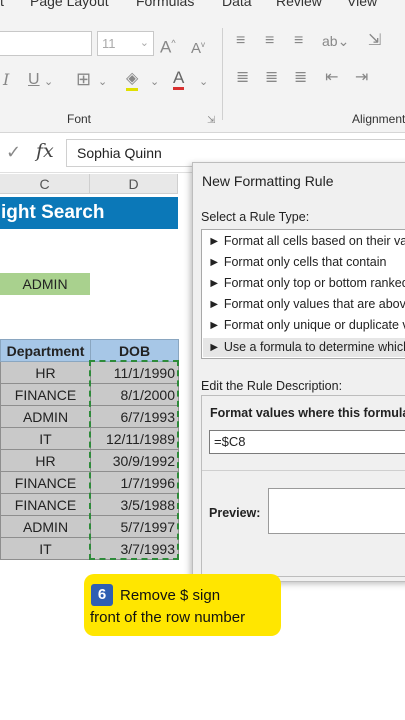  What do you see at coordinates (198, 47) in the screenshot?
I see `decrease-font-size-icon: Av` at bounding box center [198, 47].